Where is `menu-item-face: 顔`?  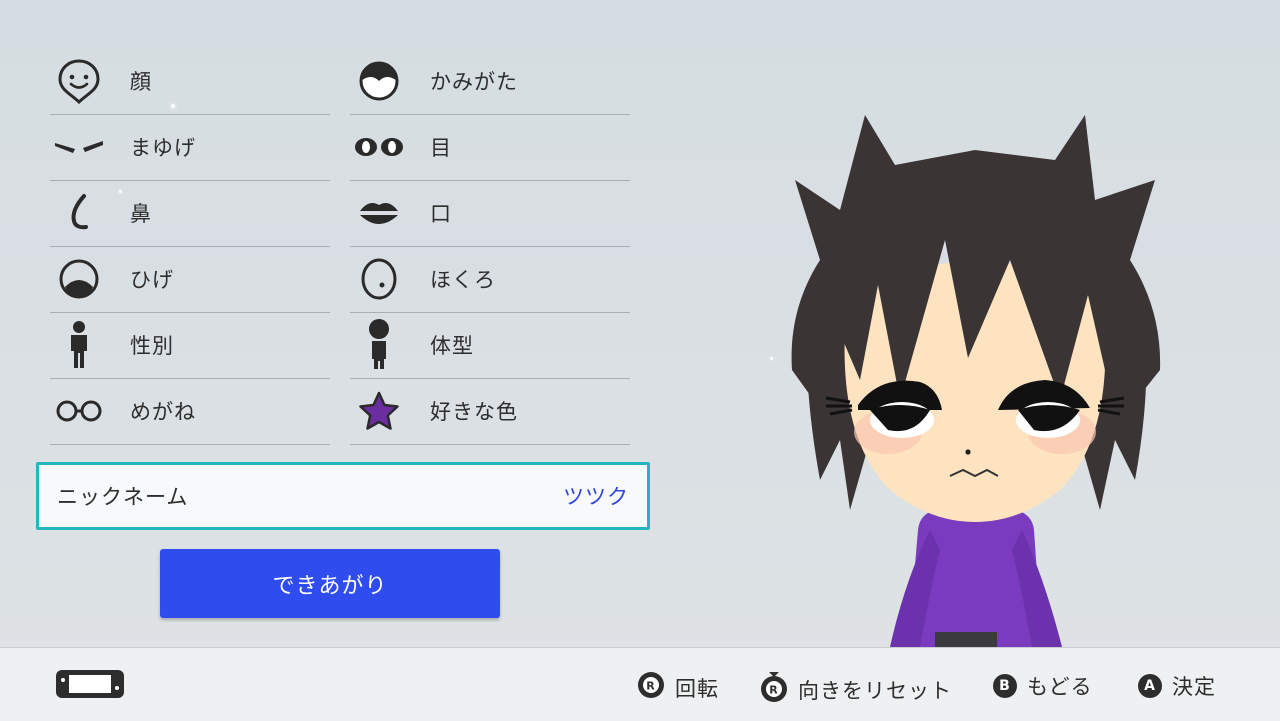
menu-item-face: 顔 is located at coordinates (190, 81).